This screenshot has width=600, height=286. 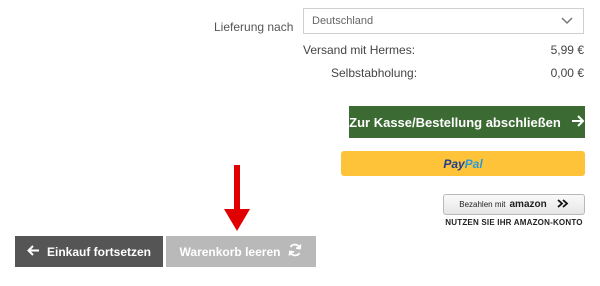 I want to click on amazon-pay-button: Bezahlen mit amazon, so click(x=514, y=204).